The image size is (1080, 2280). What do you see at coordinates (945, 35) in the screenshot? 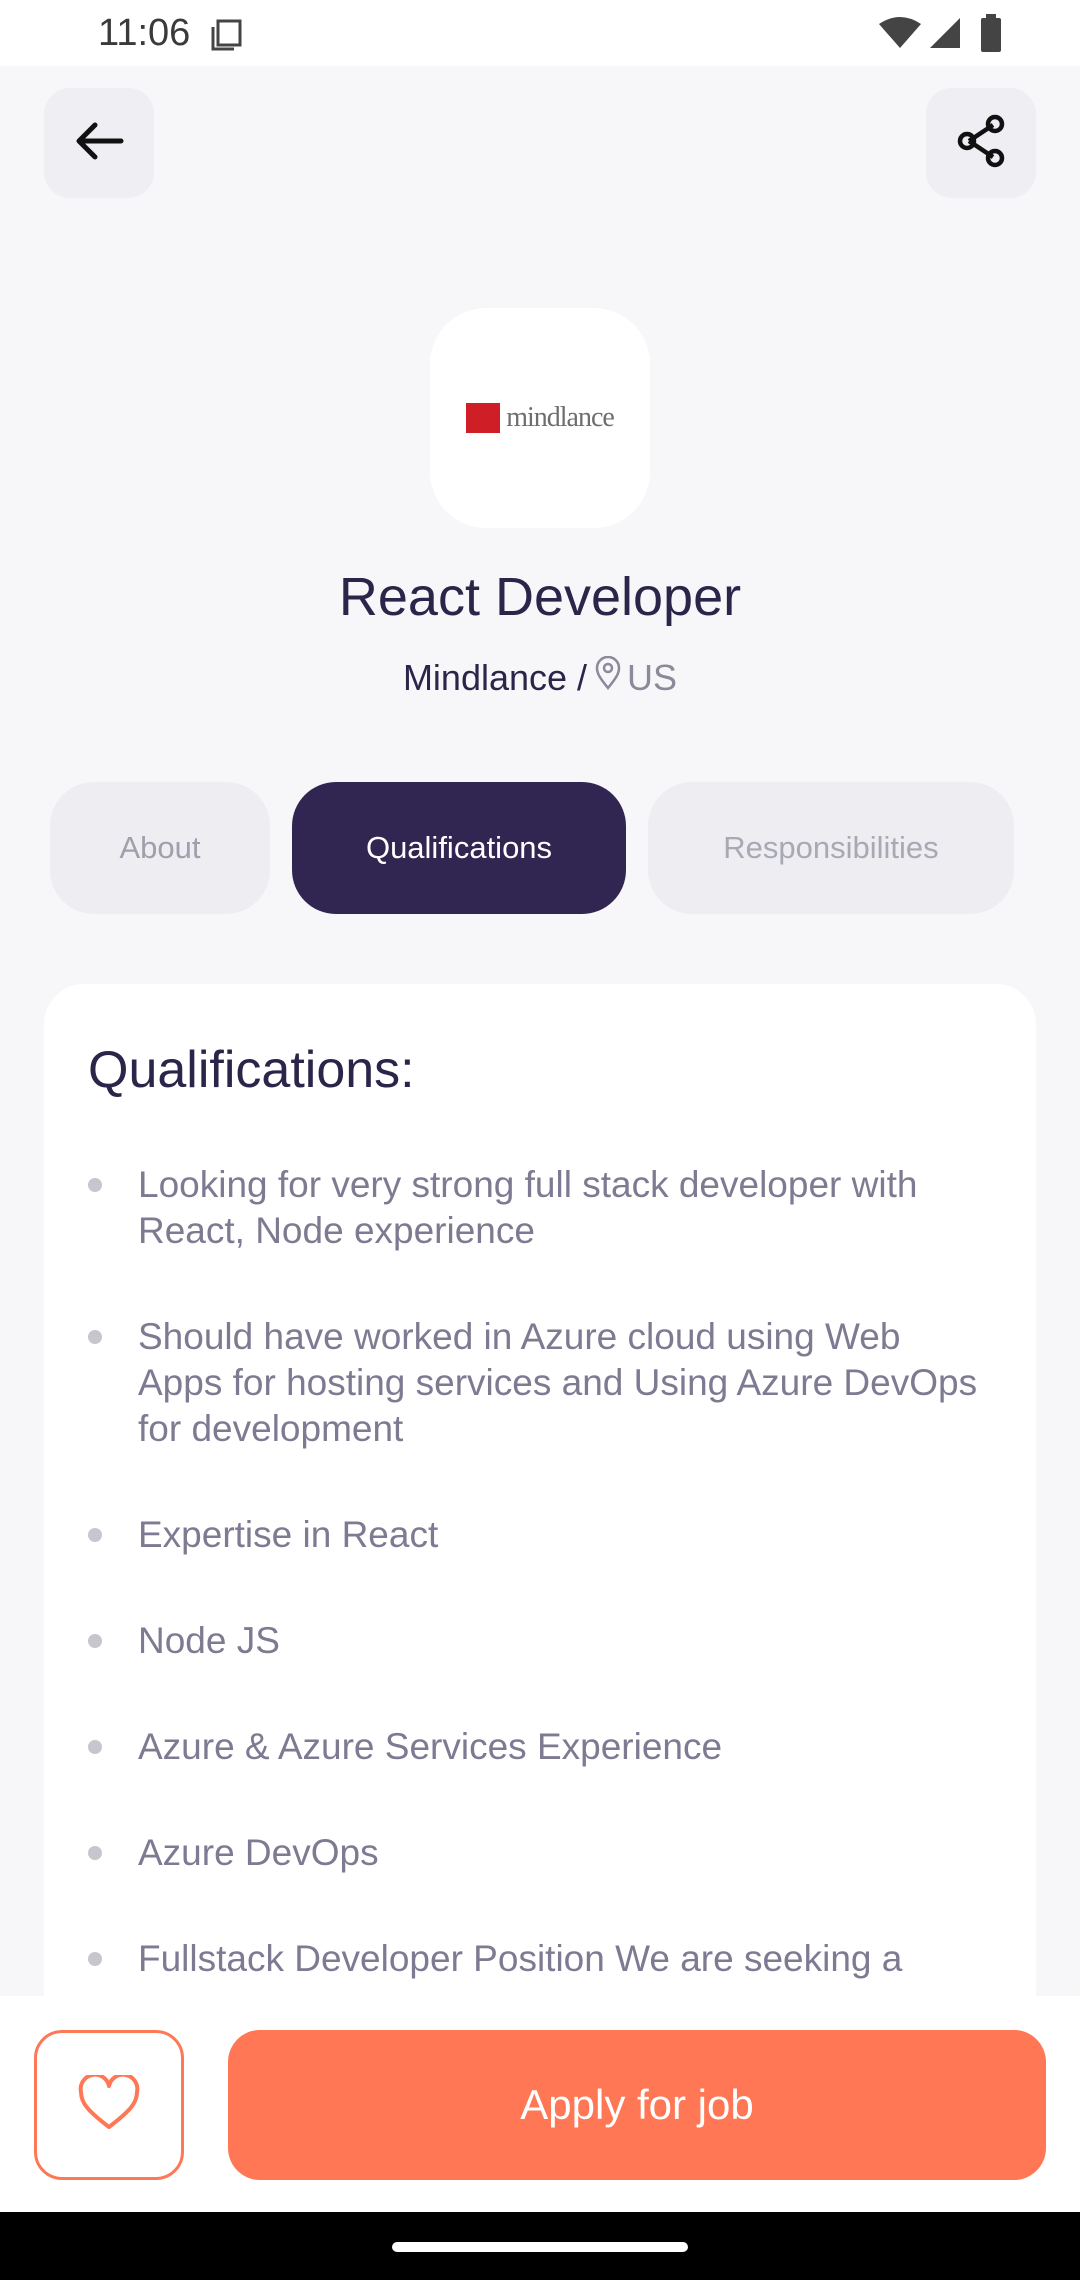
I see `signal-icon` at bounding box center [945, 35].